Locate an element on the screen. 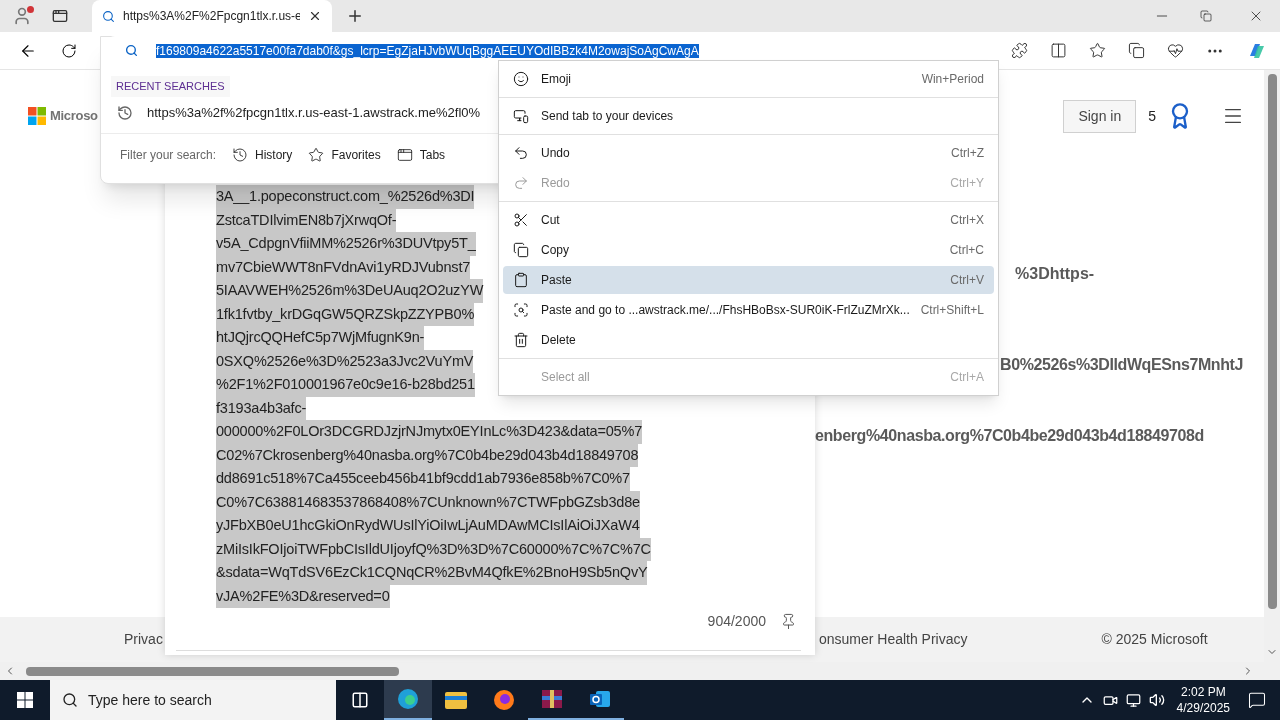 The width and height of the screenshot is (1280, 720). menu-item-label: Redo is located at coordinates (556, 183).